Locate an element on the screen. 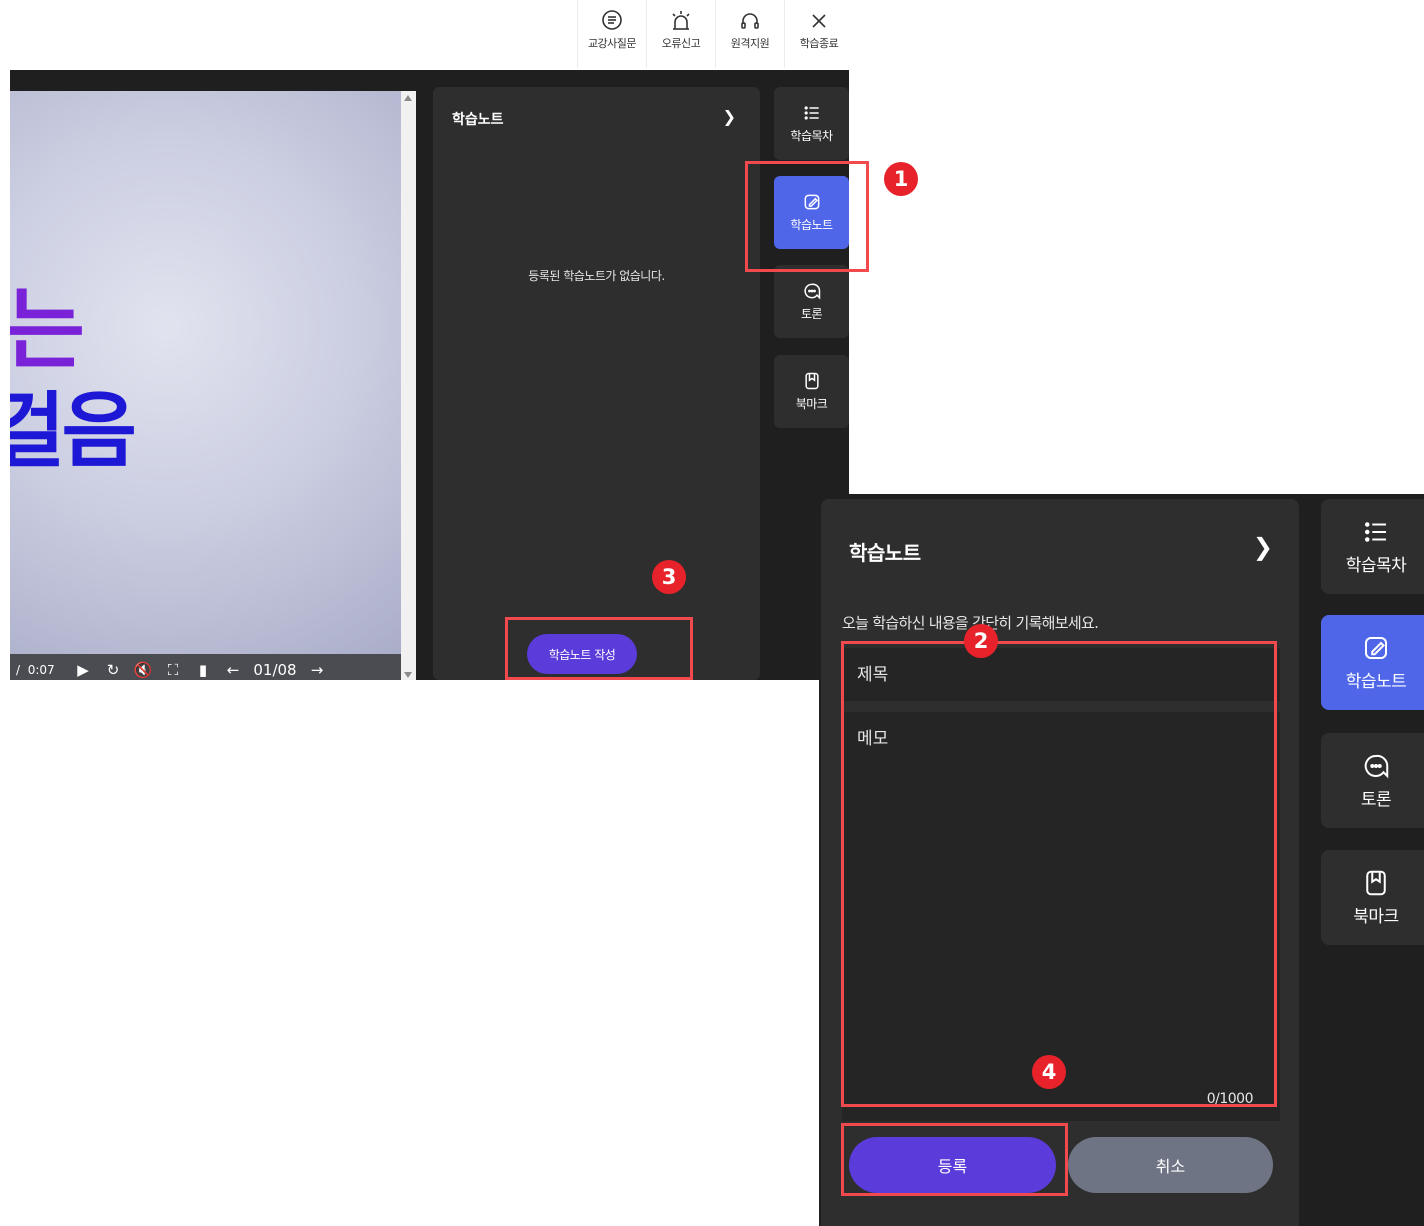 The height and width of the screenshot is (1226, 1424). mute-icon: 🔇 is located at coordinates (143, 670).